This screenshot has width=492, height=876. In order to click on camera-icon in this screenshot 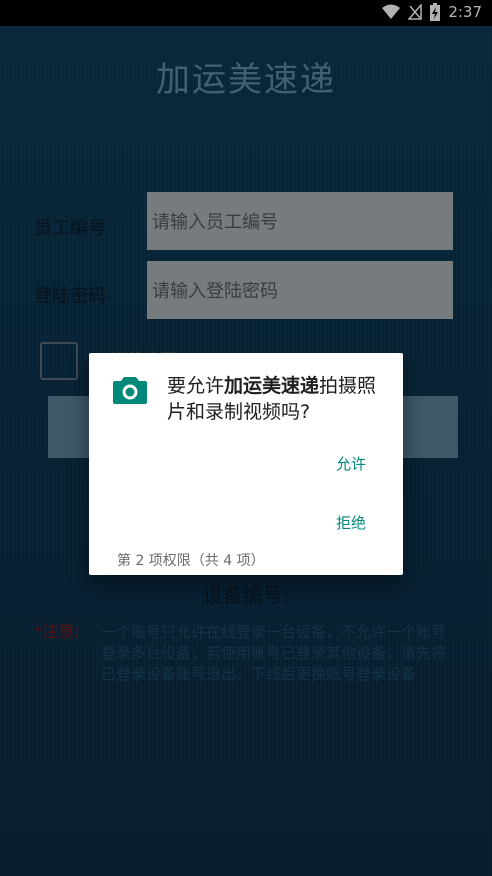, I will do `click(130, 392)`.